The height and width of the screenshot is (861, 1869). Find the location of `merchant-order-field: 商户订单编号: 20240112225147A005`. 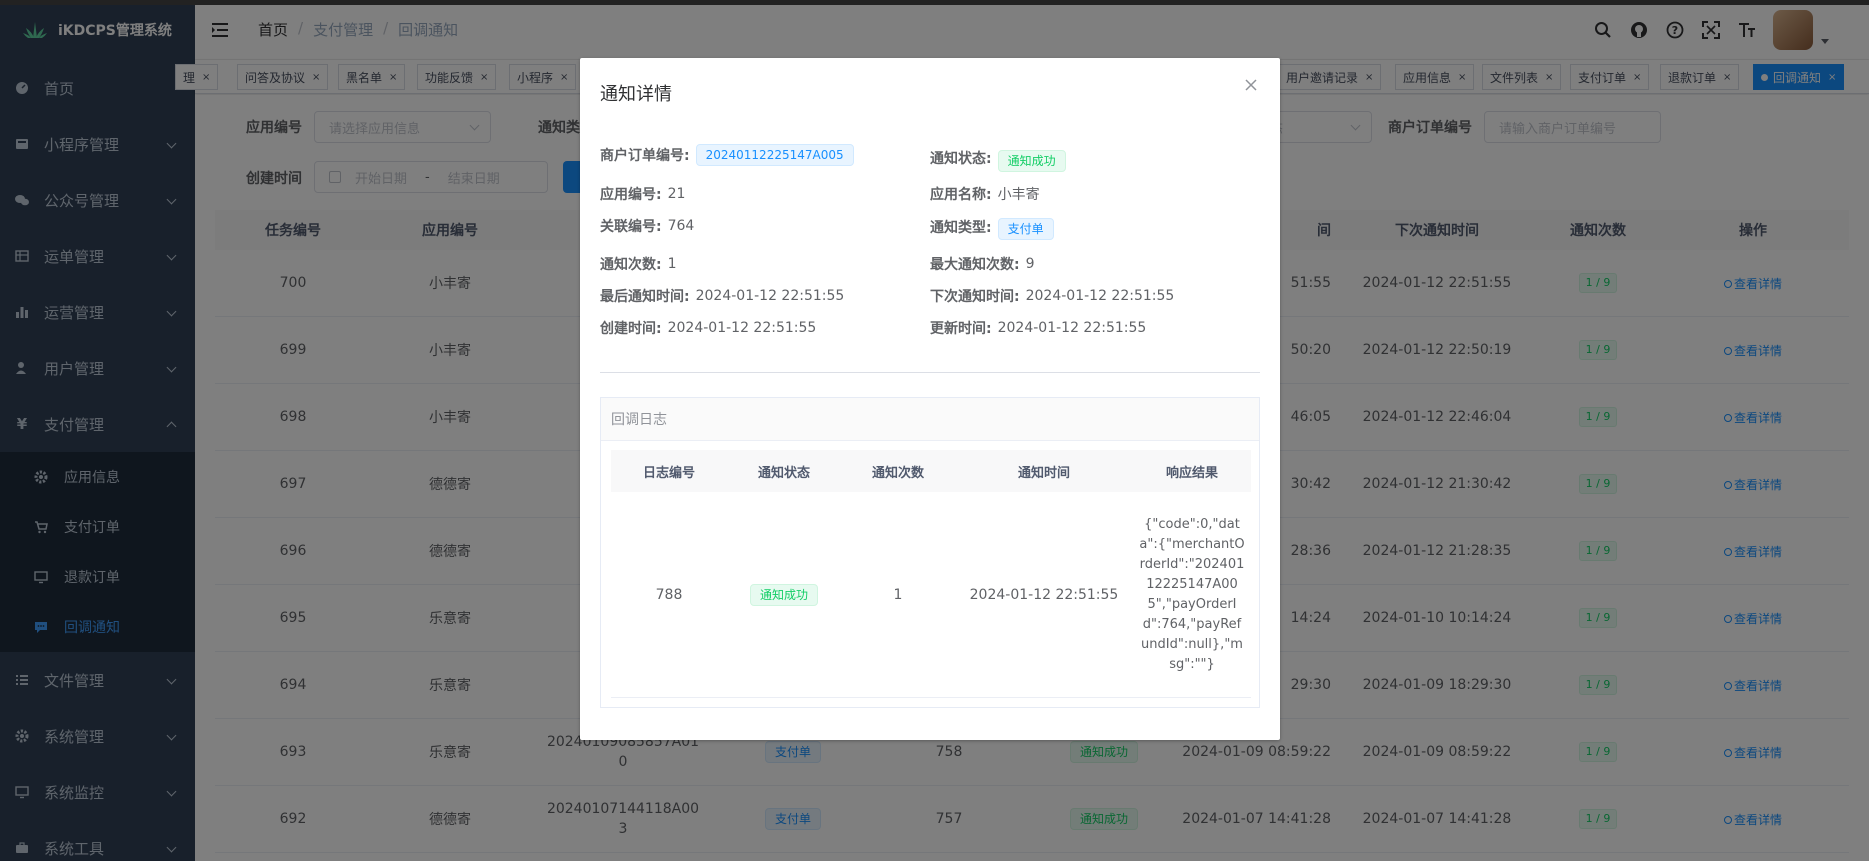

merchant-order-field: 商户订单编号: 20240112225147A005 is located at coordinates (727, 155).